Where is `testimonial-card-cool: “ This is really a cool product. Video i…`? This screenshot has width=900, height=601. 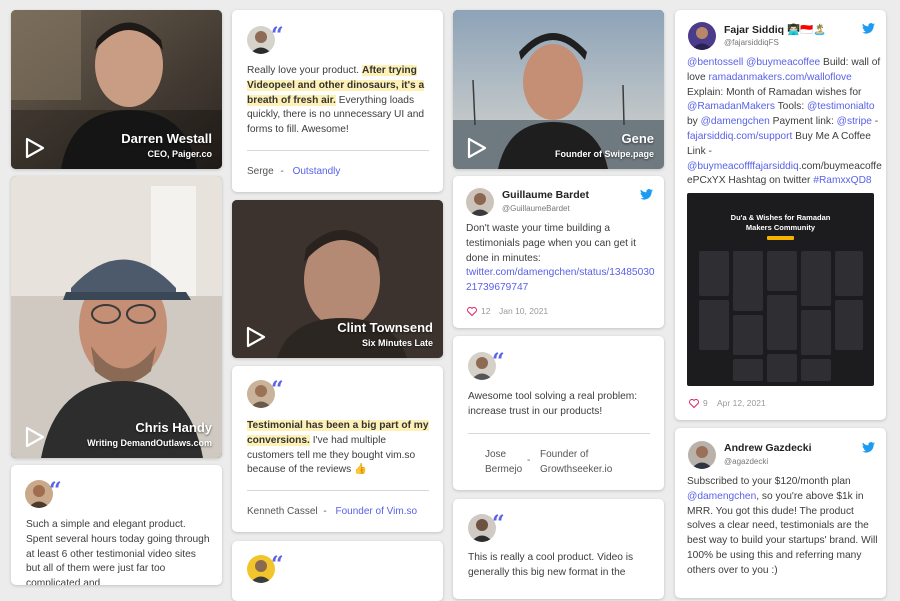
testimonial-card-cool: “ This is really a cool product. Video i… is located at coordinates (558, 549).